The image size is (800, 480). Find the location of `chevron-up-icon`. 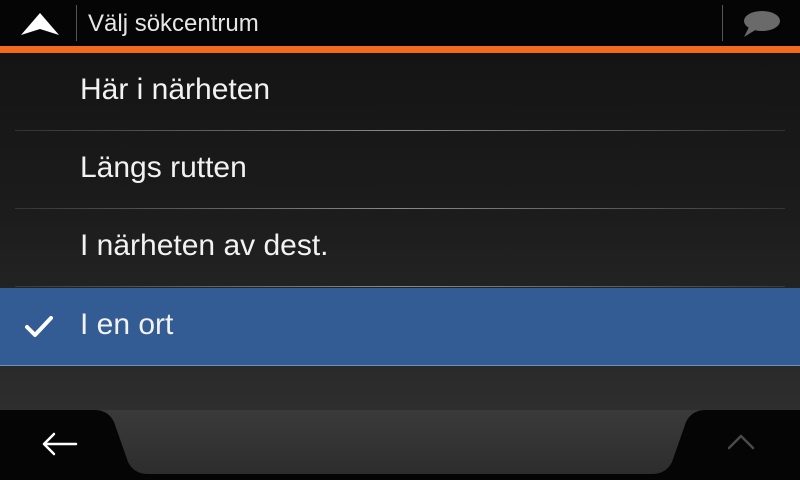

chevron-up-icon is located at coordinates (741, 442).